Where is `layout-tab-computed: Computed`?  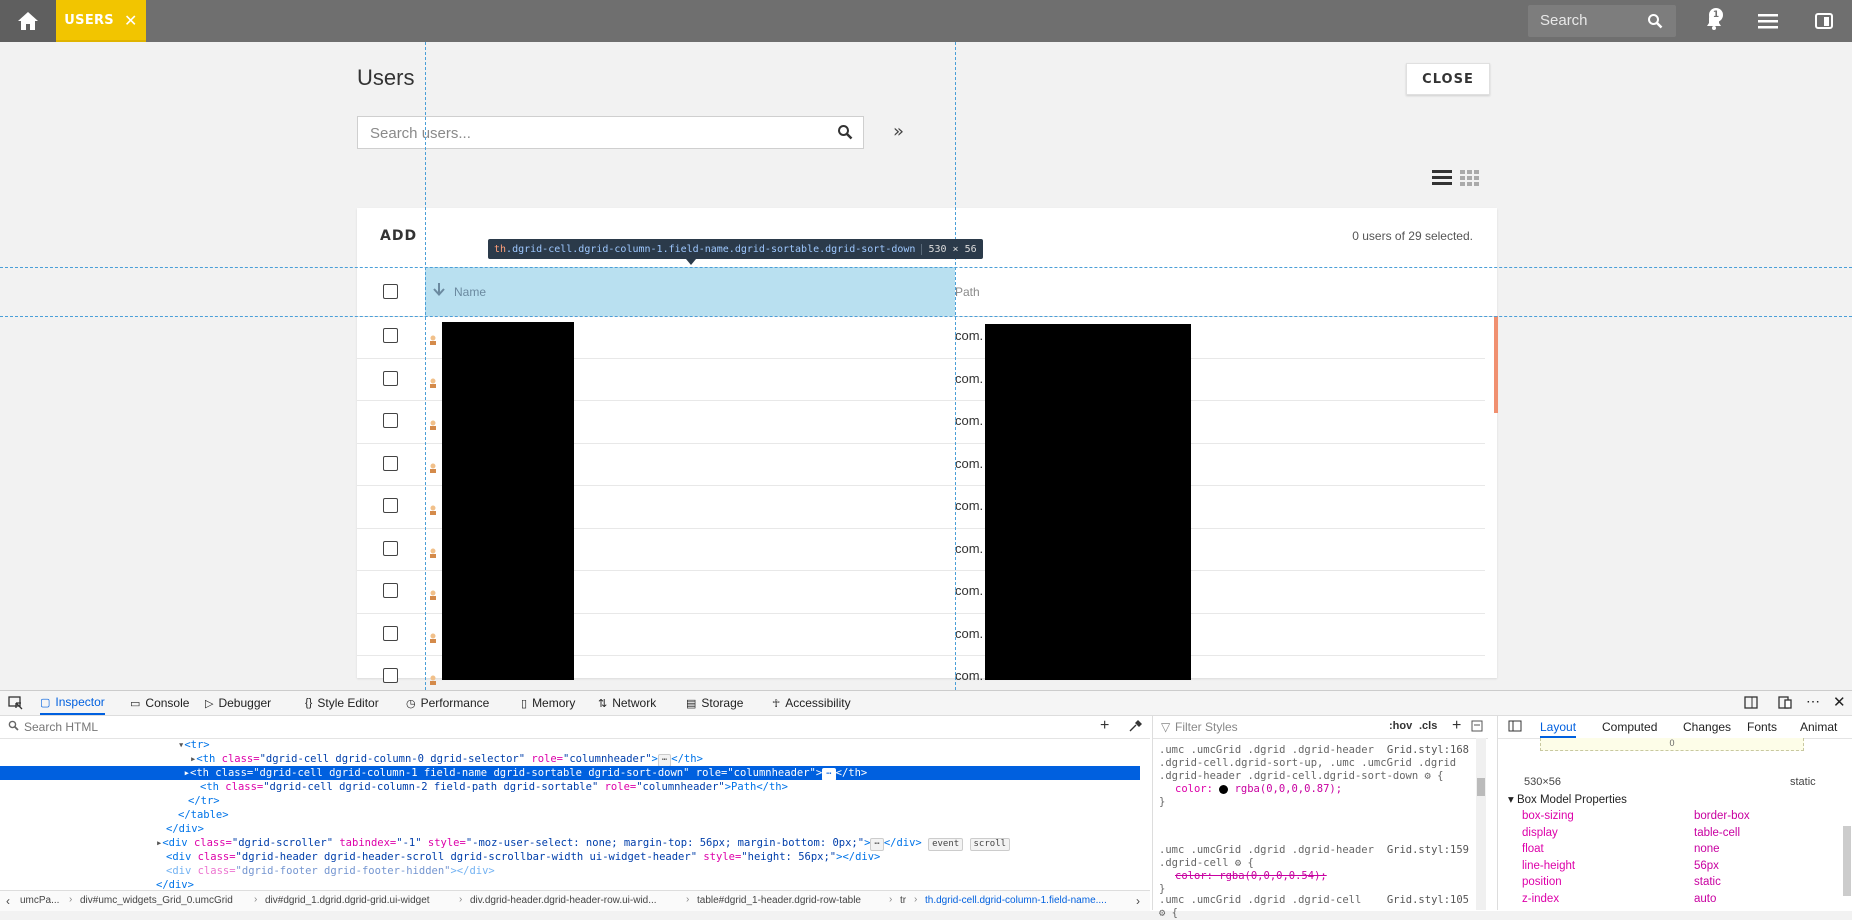 layout-tab-computed: Computed is located at coordinates (1629, 727).